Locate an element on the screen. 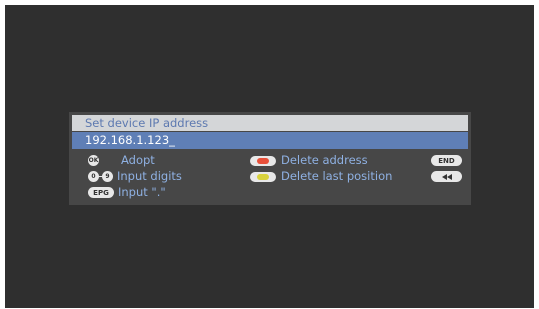  end-key-label: END is located at coordinates (446, 160).